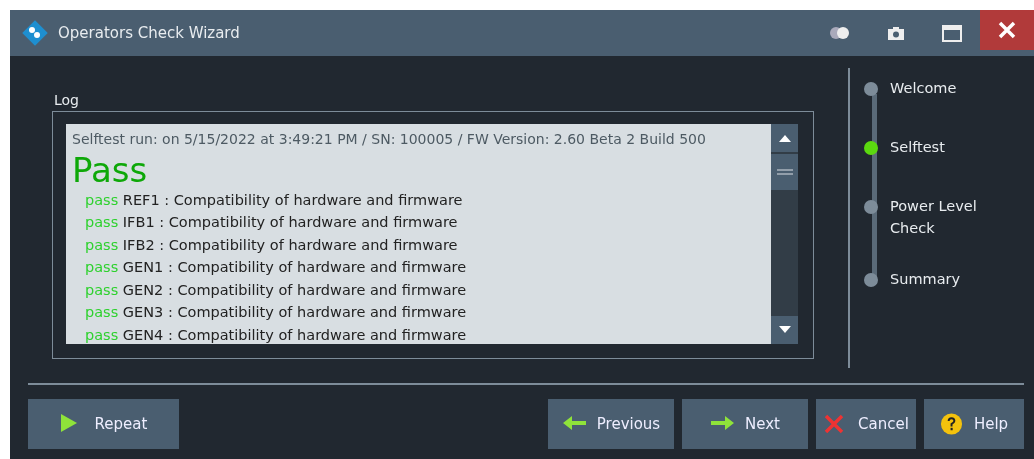  I want to click on scroll-thumb, so click(784, 172).